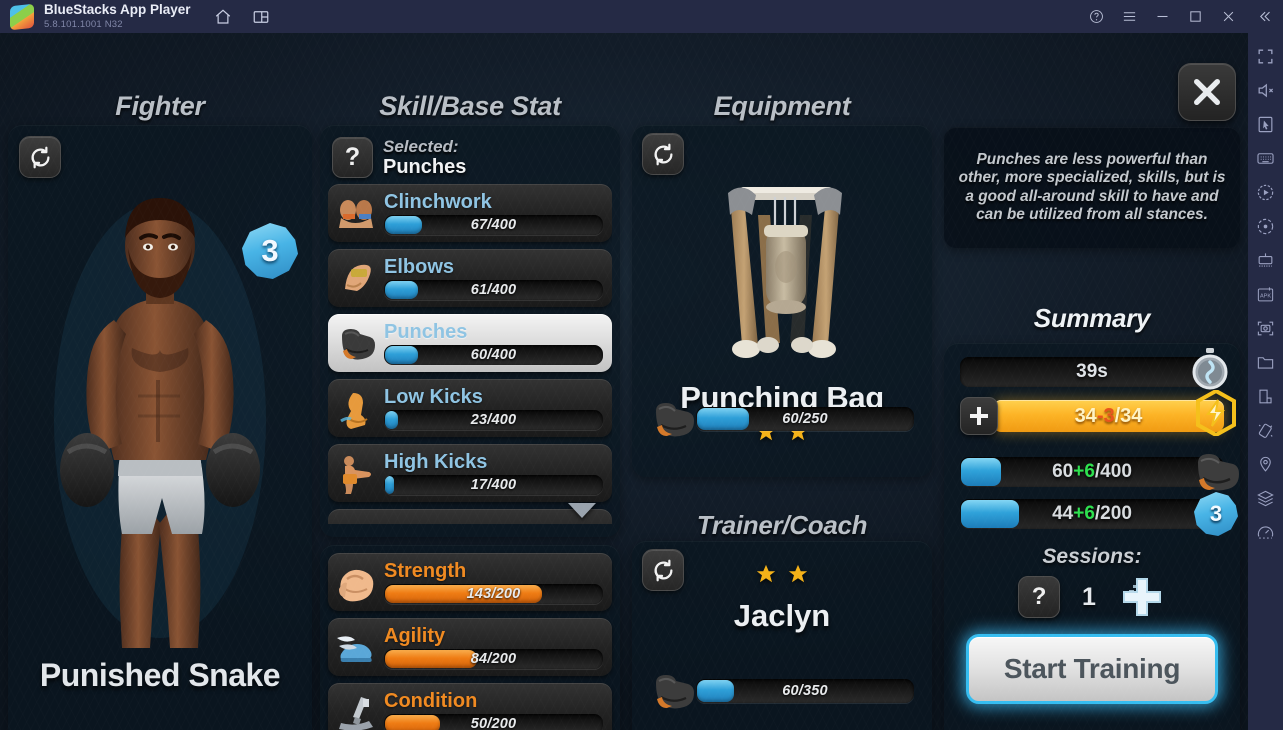  I want to click on skill-row-low-kicks: Low Kicks 23/400, so click(470, 408).